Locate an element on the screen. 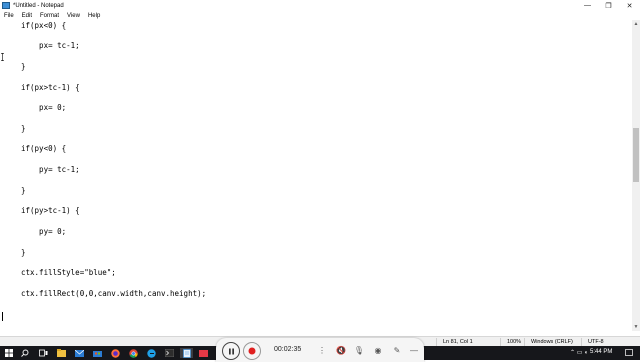 This screenshot has height=362, width=640. recorder-toolbar: 00:02:35 ⋮ 🔇 🎙 ◉ ✎ — is located at coordinates (320, 350).